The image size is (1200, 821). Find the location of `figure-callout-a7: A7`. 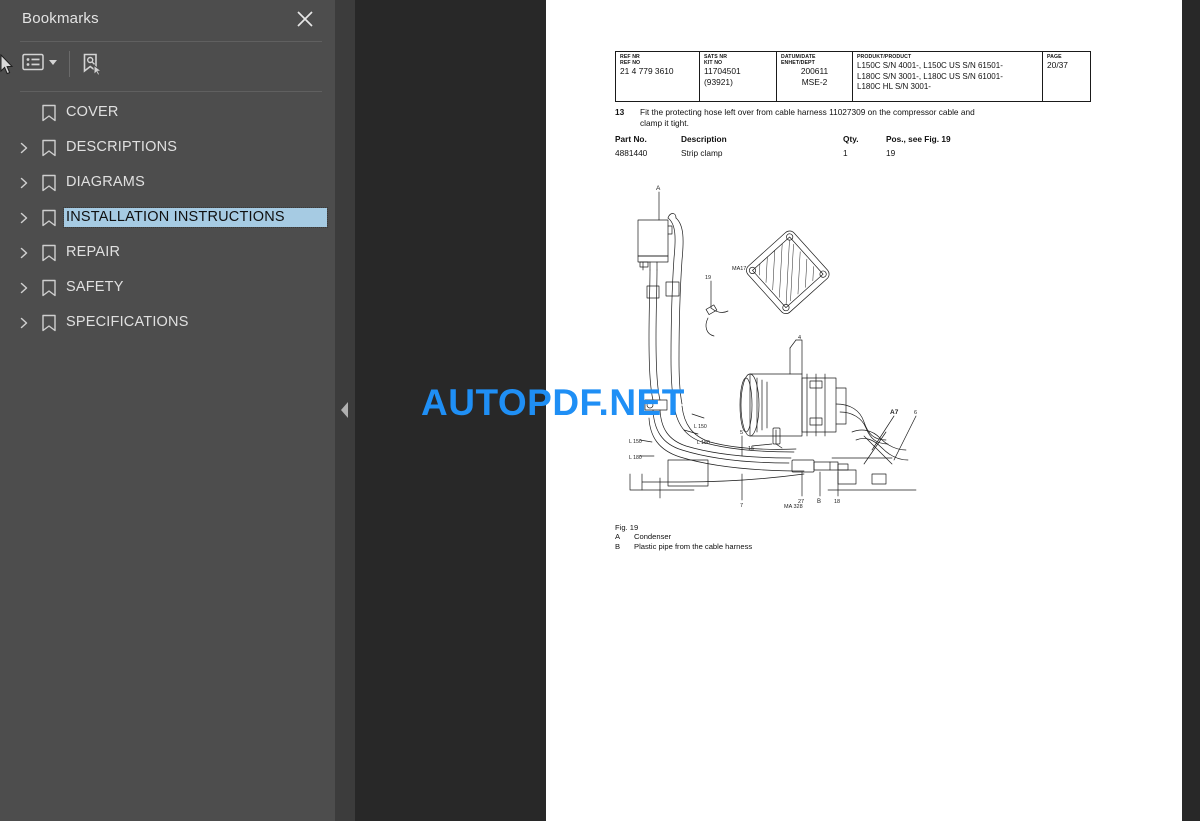

figure-callout-a7: A7 is located at coordinates (894, 412).